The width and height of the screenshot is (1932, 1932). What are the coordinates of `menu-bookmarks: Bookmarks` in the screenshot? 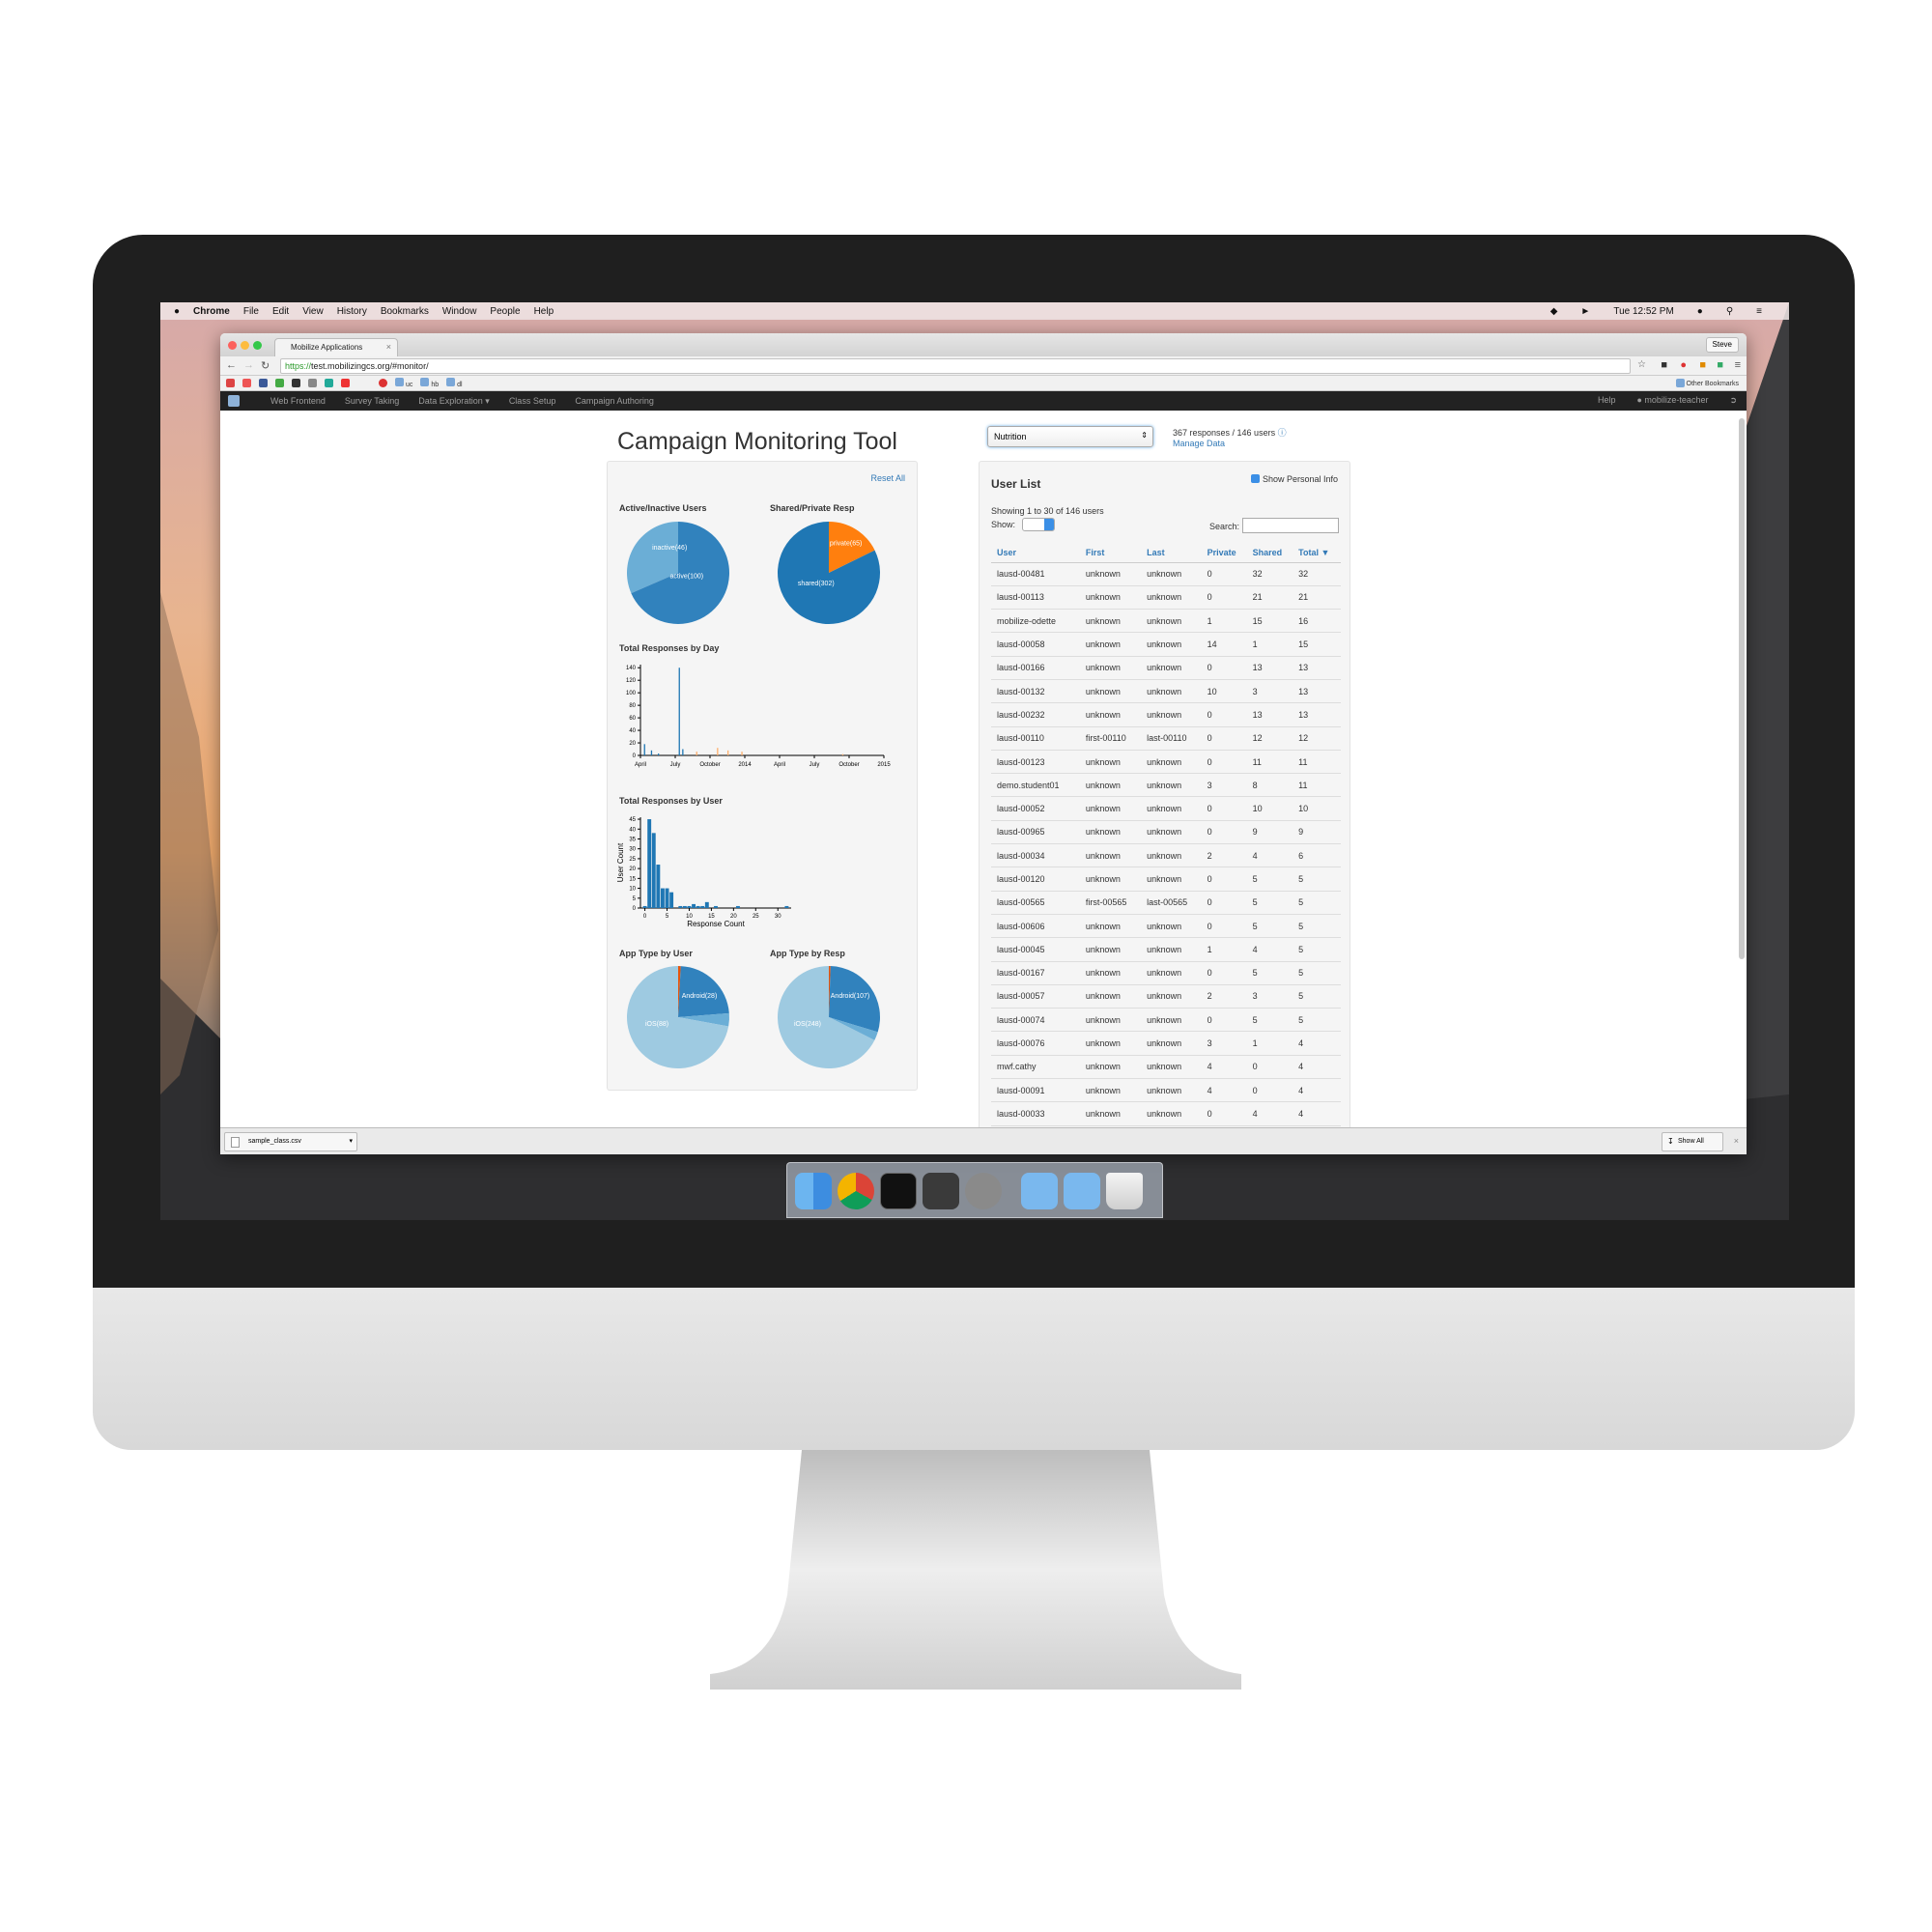 It's located at (405, 311).